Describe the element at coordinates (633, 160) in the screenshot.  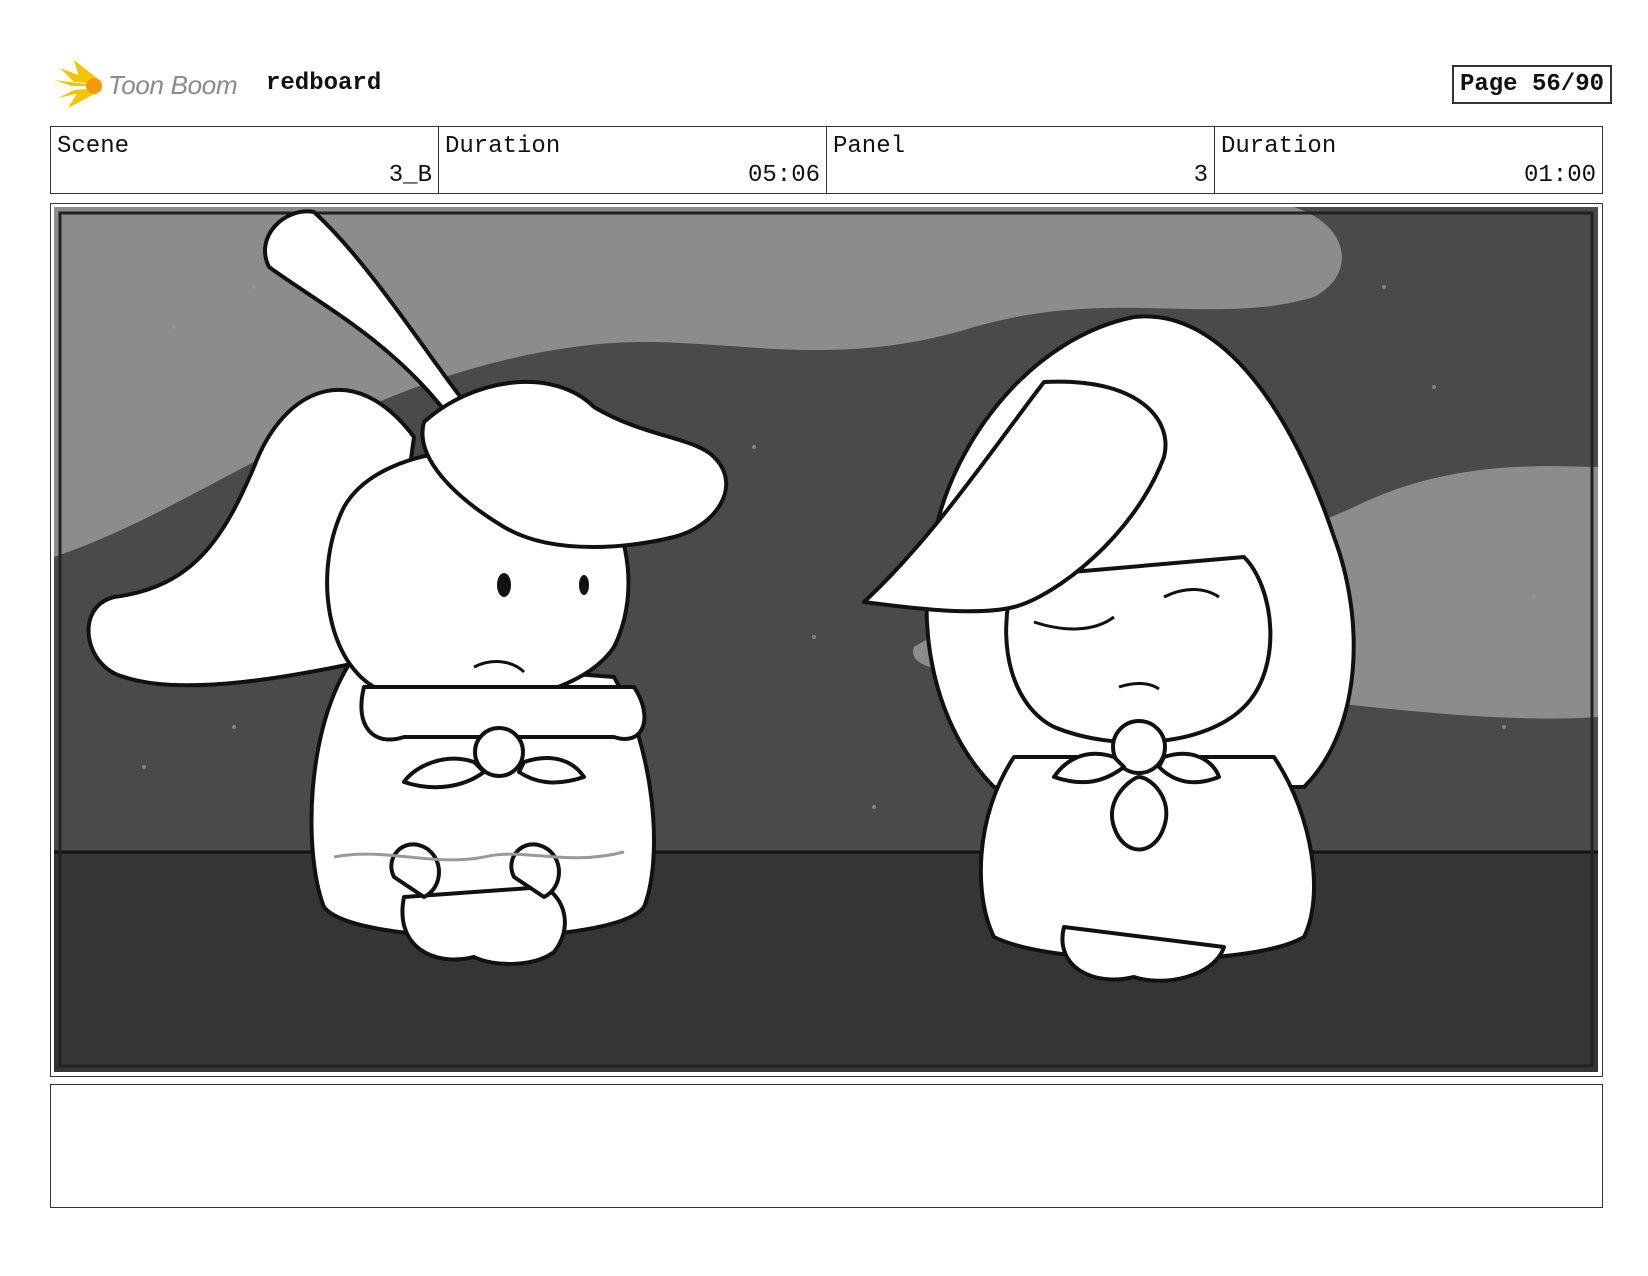
I see `scene-duration-cell: Duration 05:06` at that location.